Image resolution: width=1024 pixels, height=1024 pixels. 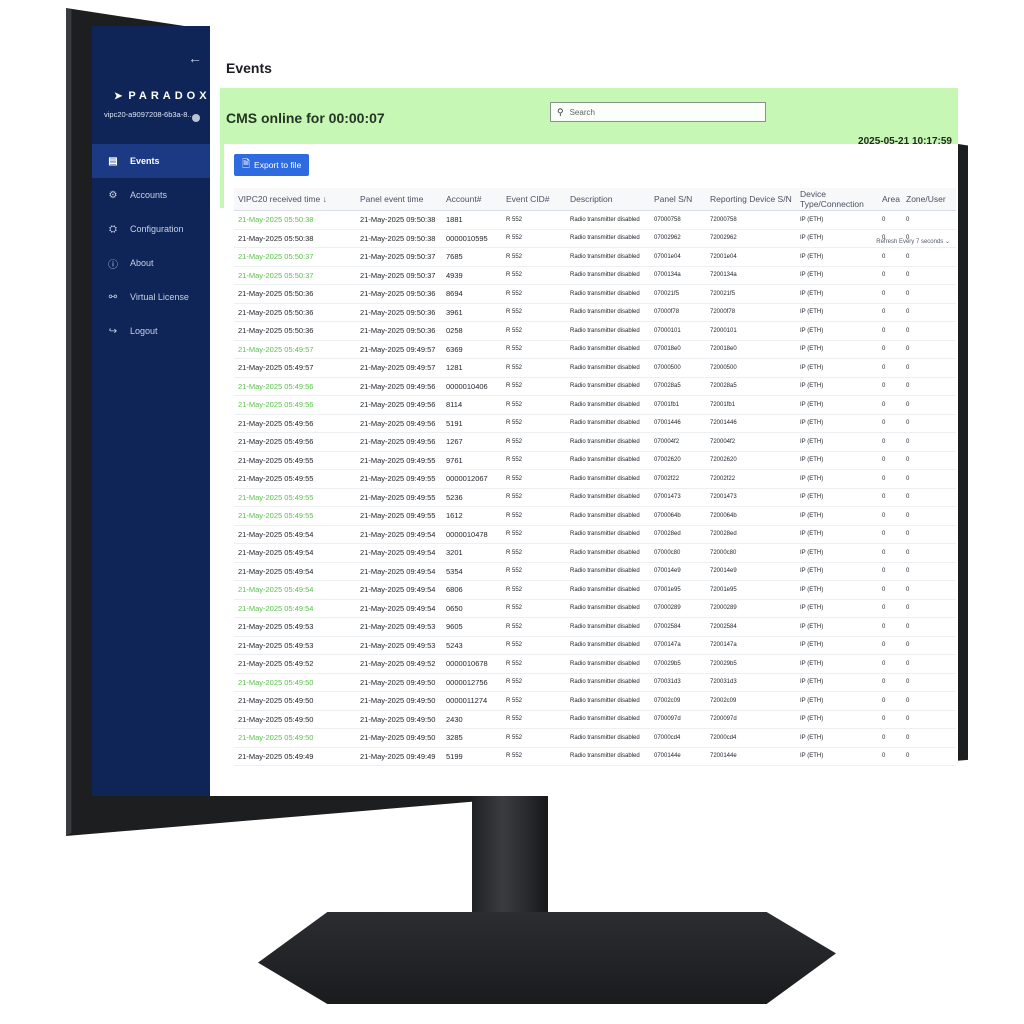 I want to click on column-header-event-cid: Event CID#, so click(x=534, y=199).